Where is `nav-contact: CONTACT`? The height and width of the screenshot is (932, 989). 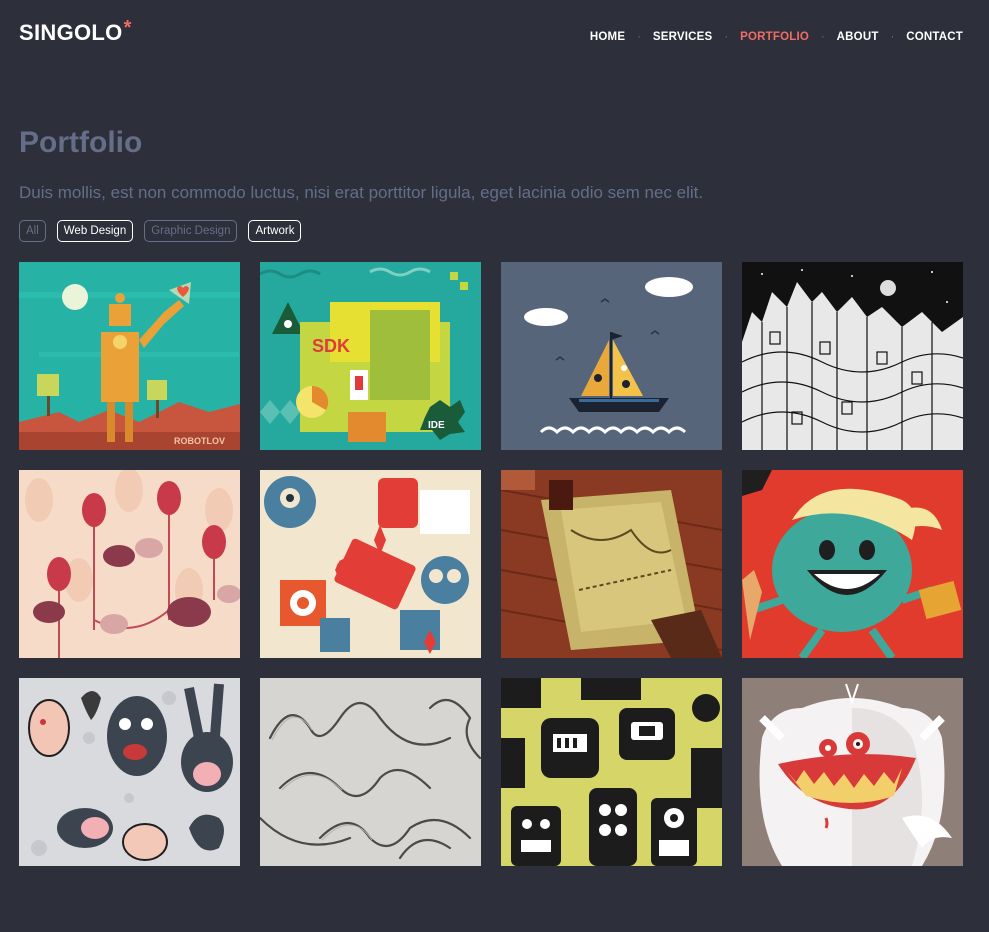 nav-contact: CONTACT is located at coordinates (934, 37).